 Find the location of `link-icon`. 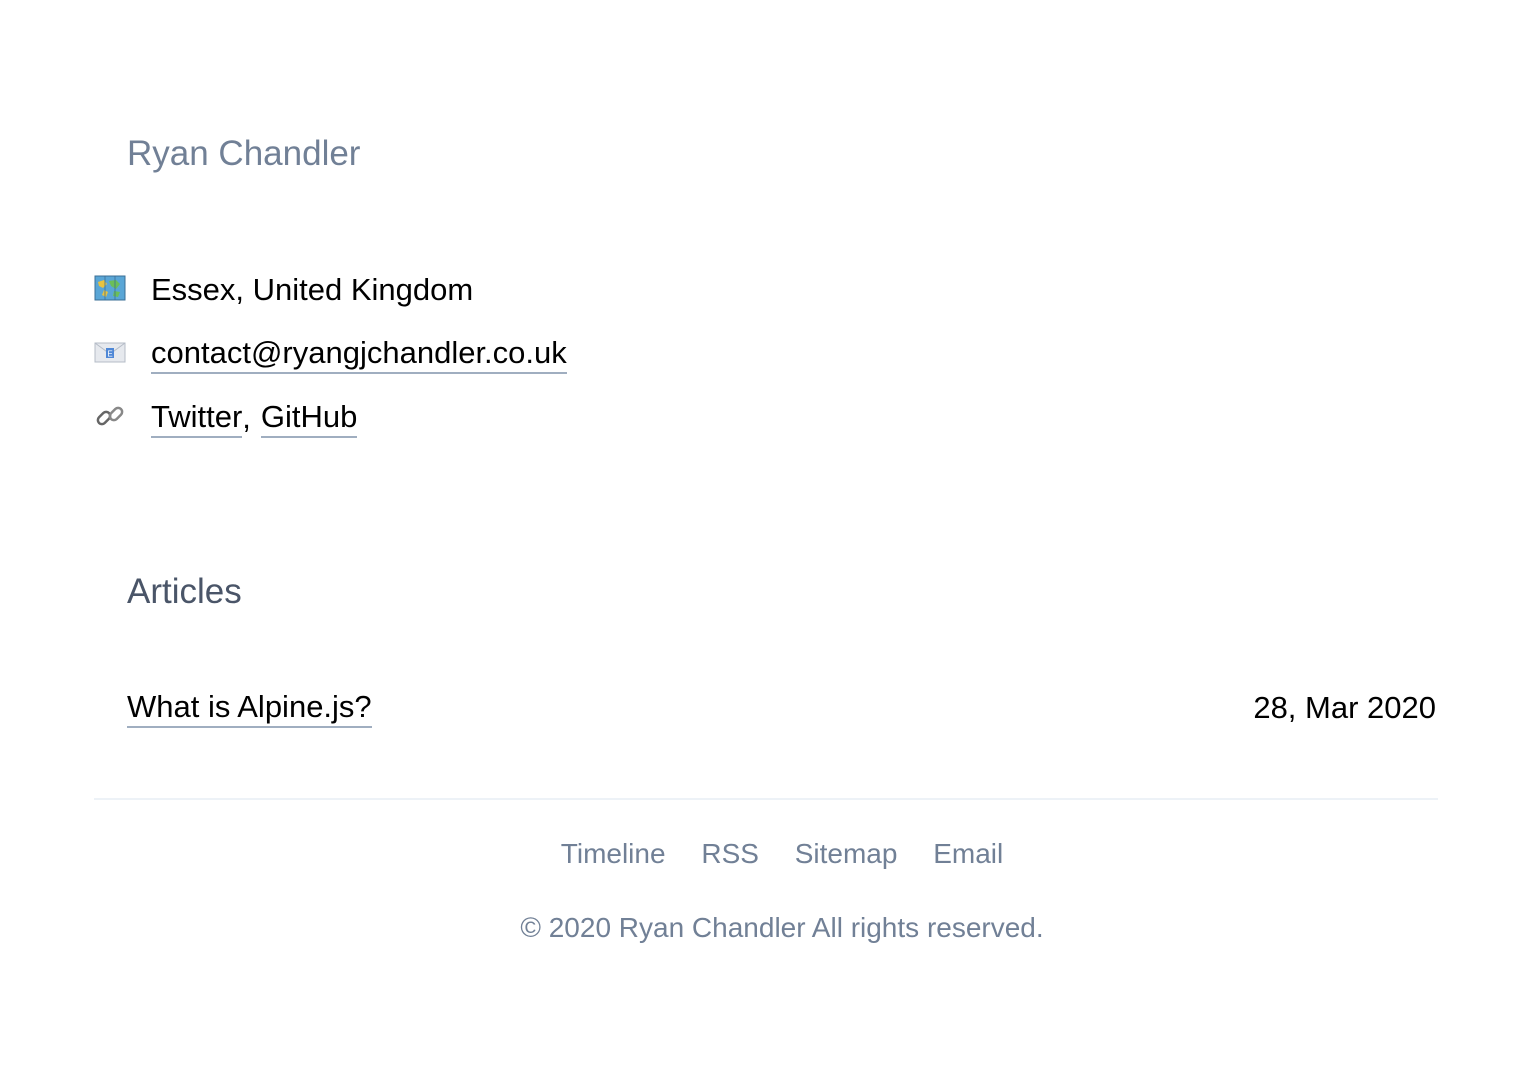

link-icon is located at coordinates (110, 416).